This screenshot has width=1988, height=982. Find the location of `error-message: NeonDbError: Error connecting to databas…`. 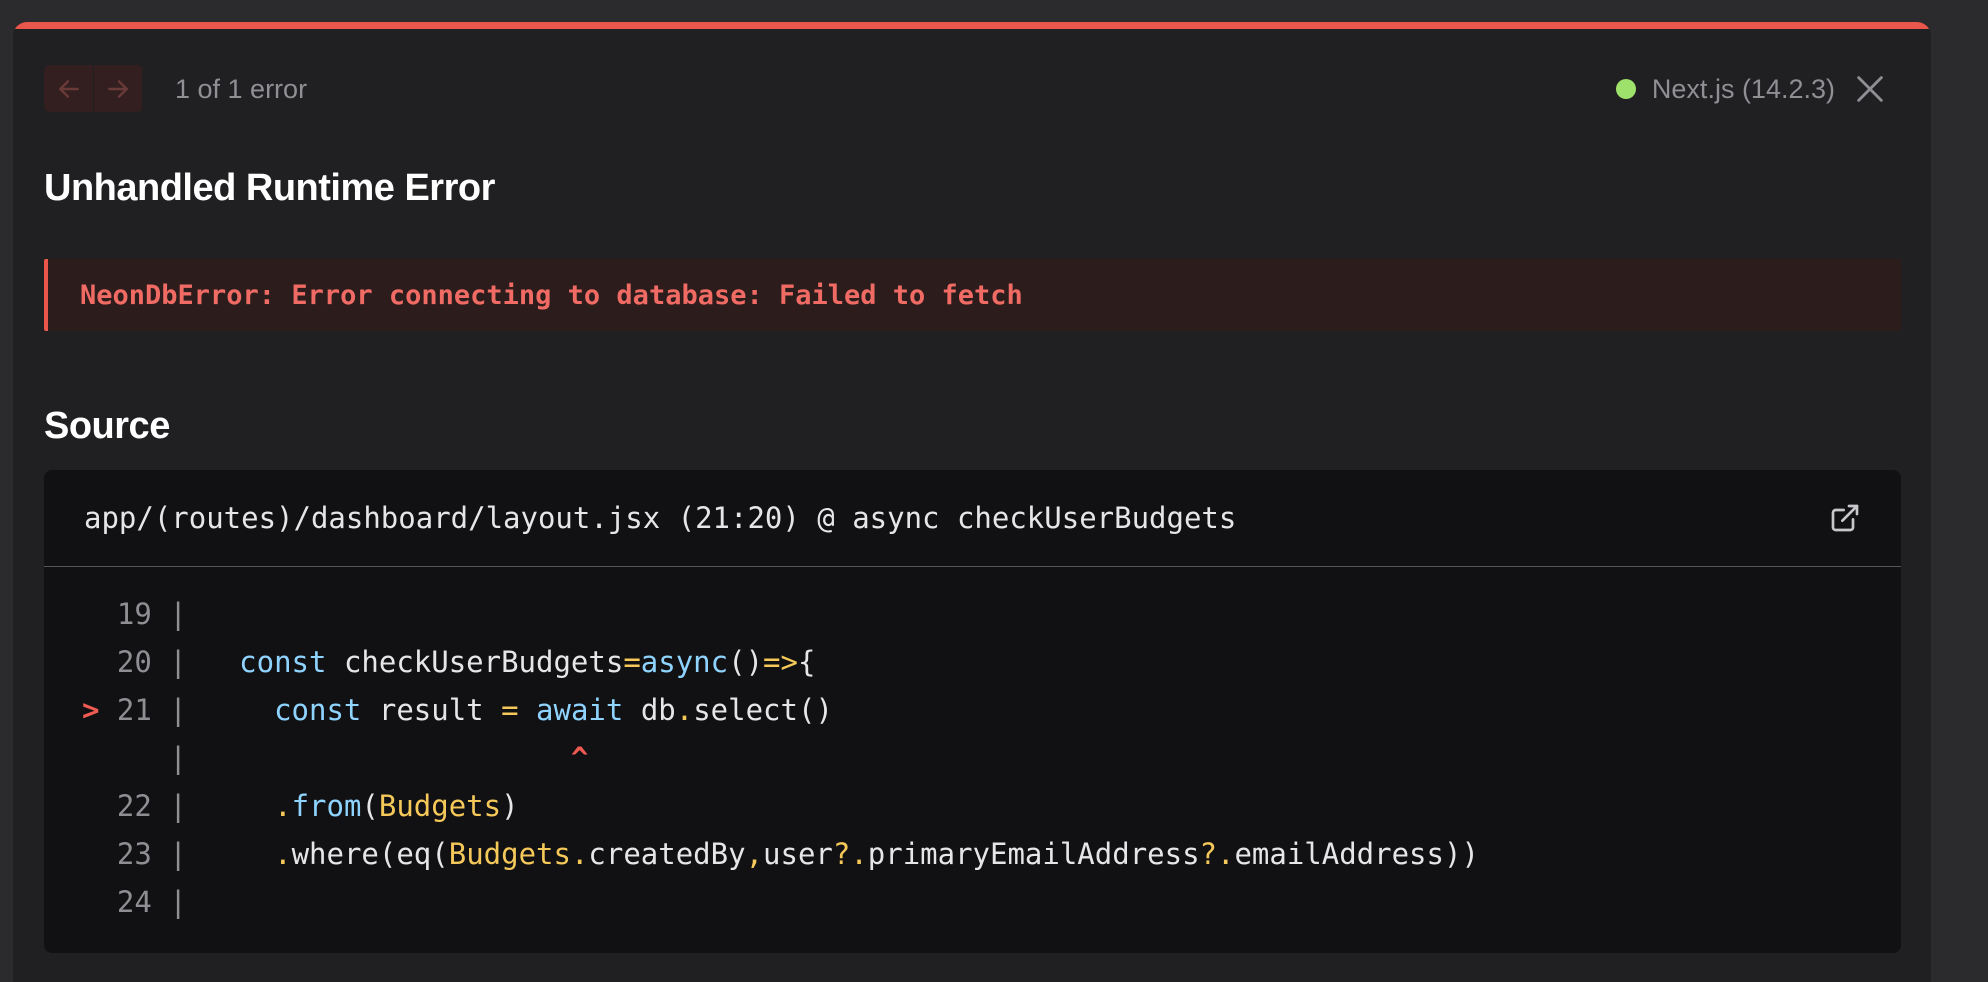

error-message: NeonDbError: Error connecting to databas… is located at coordinates (551, 295).